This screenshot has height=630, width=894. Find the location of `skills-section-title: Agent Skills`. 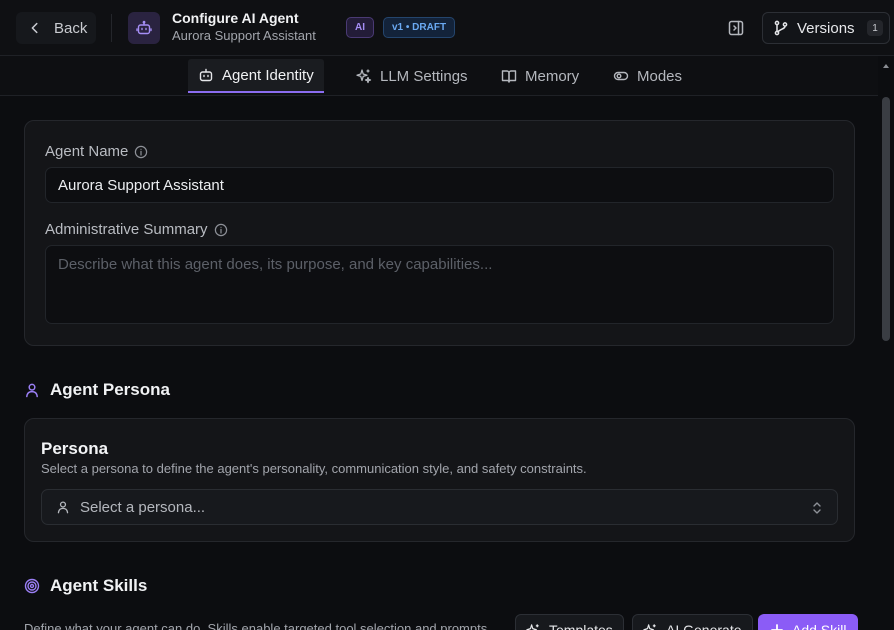

skills-section-title: Agent Skills is located at coordinates (99, 585).